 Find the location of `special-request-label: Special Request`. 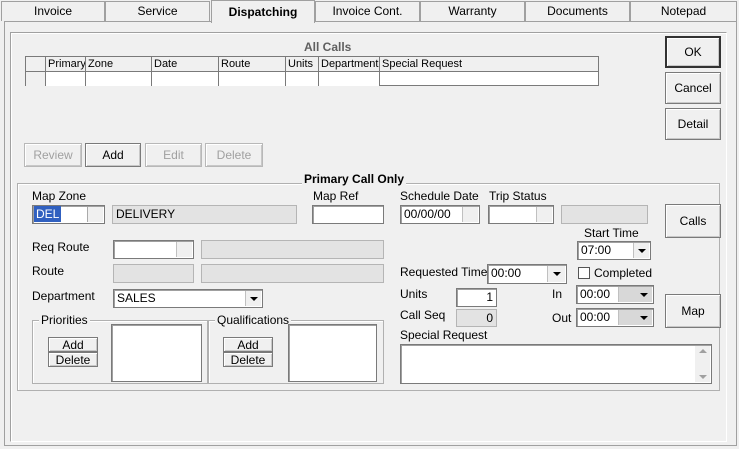

special-request-label: Special Request is located at coordinates (444, 335).